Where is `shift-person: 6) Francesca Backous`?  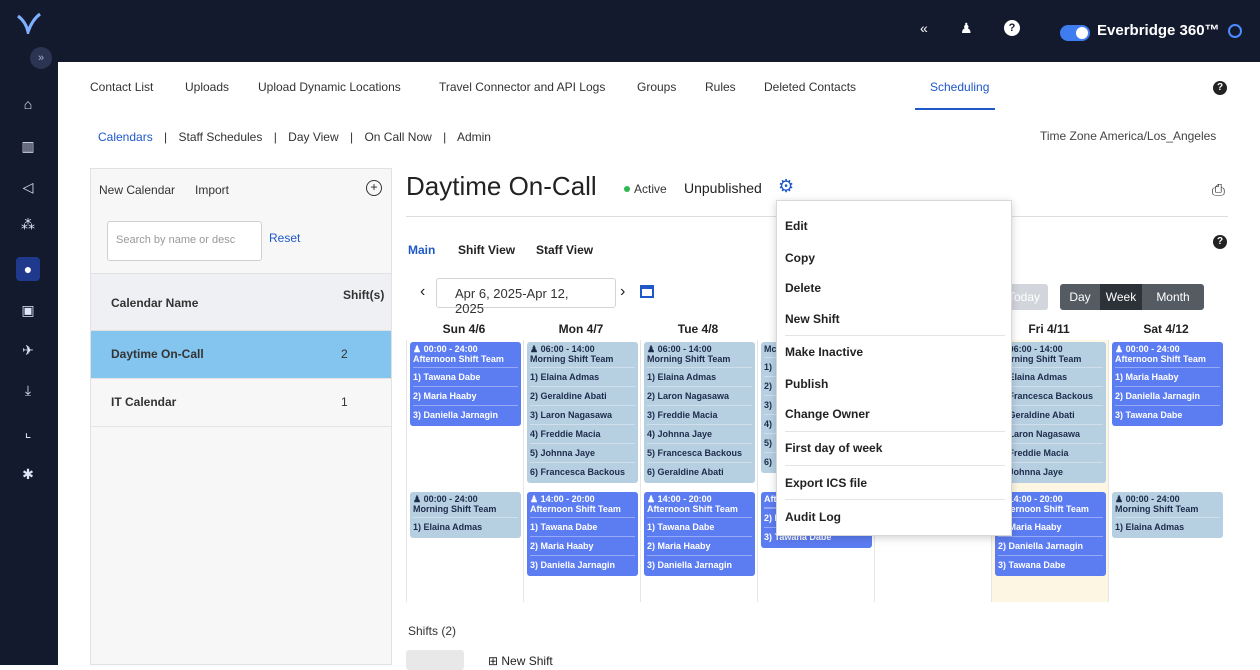 shift-person: 6) Francesca Backous is located at coordinates (582, 471).